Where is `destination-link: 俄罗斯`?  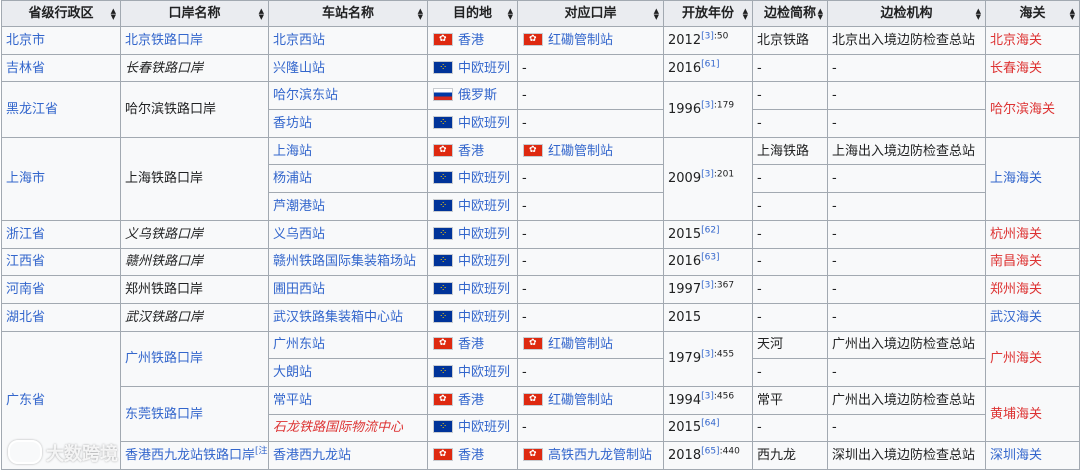 destination-link: 俄罗斯 is located at coordinates (477, 95).